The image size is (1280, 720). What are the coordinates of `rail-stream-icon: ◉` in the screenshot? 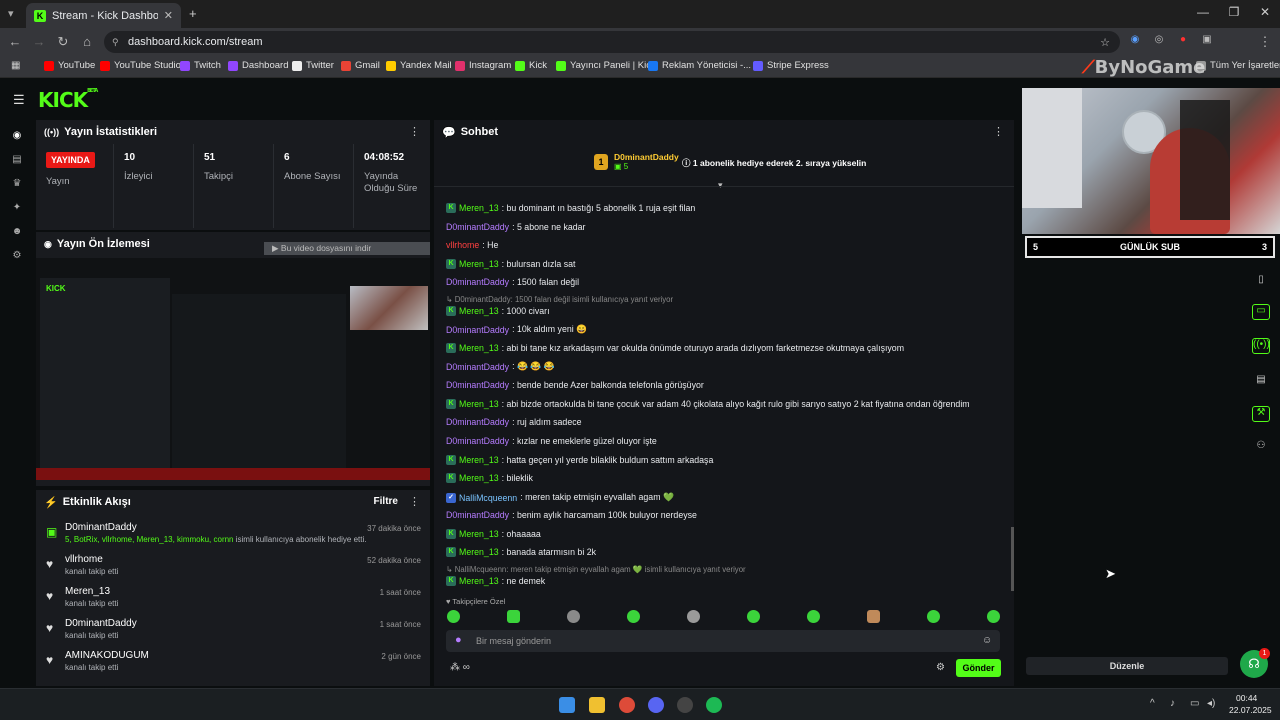 It's located at (17, 137).